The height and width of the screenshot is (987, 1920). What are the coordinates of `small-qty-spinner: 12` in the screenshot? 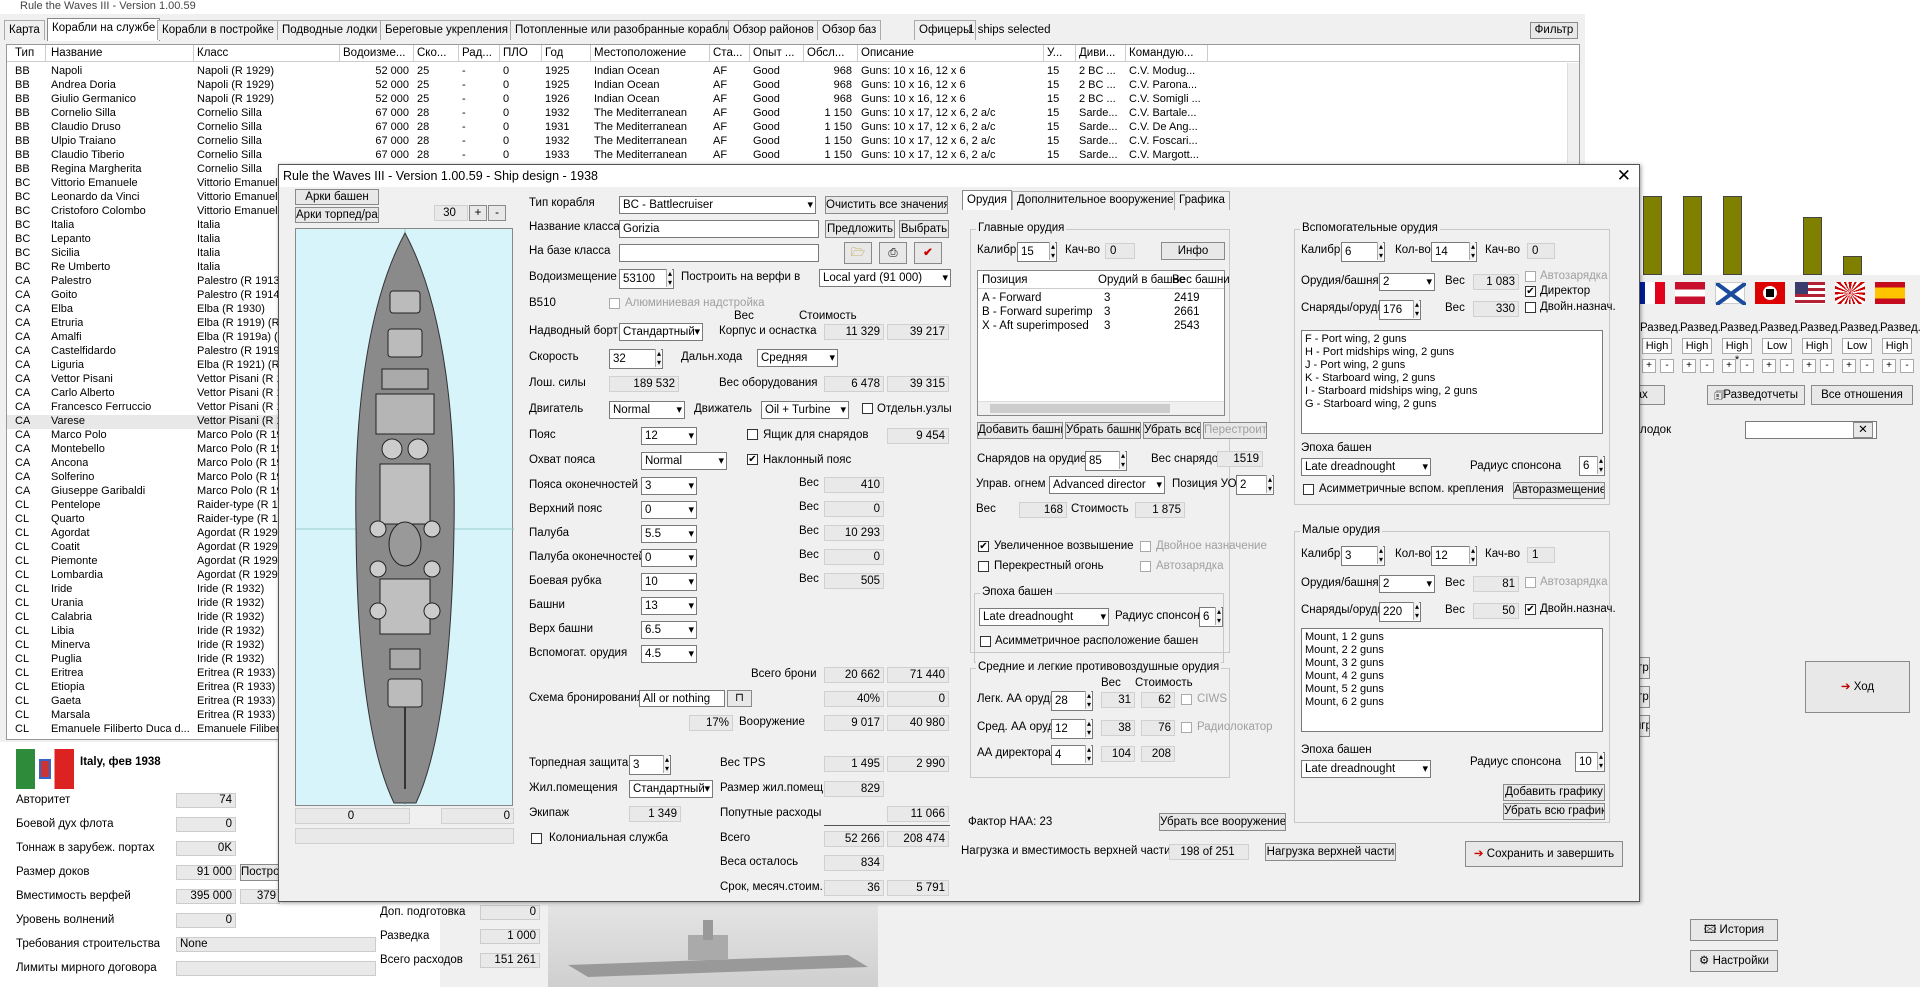 It's located at (1454, 556).